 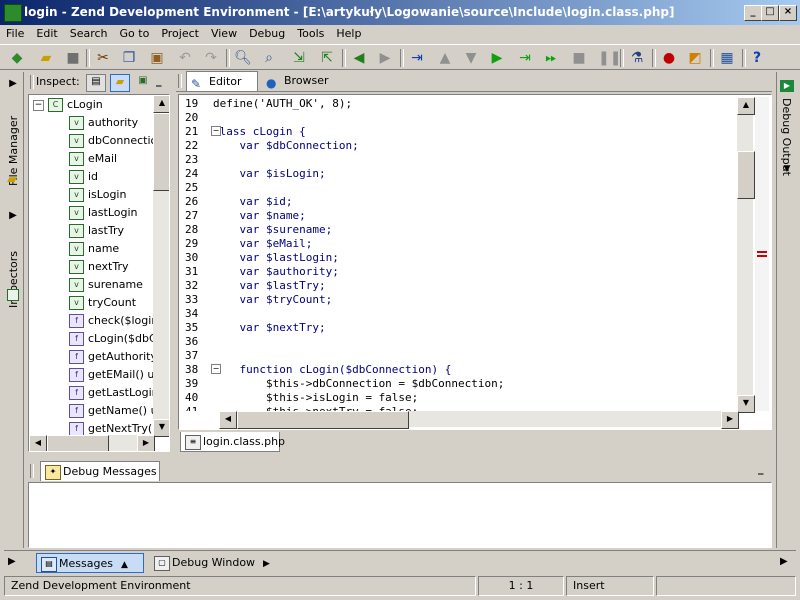 I want to click on goto-icon: ⇲, so click(x=299, y=58).